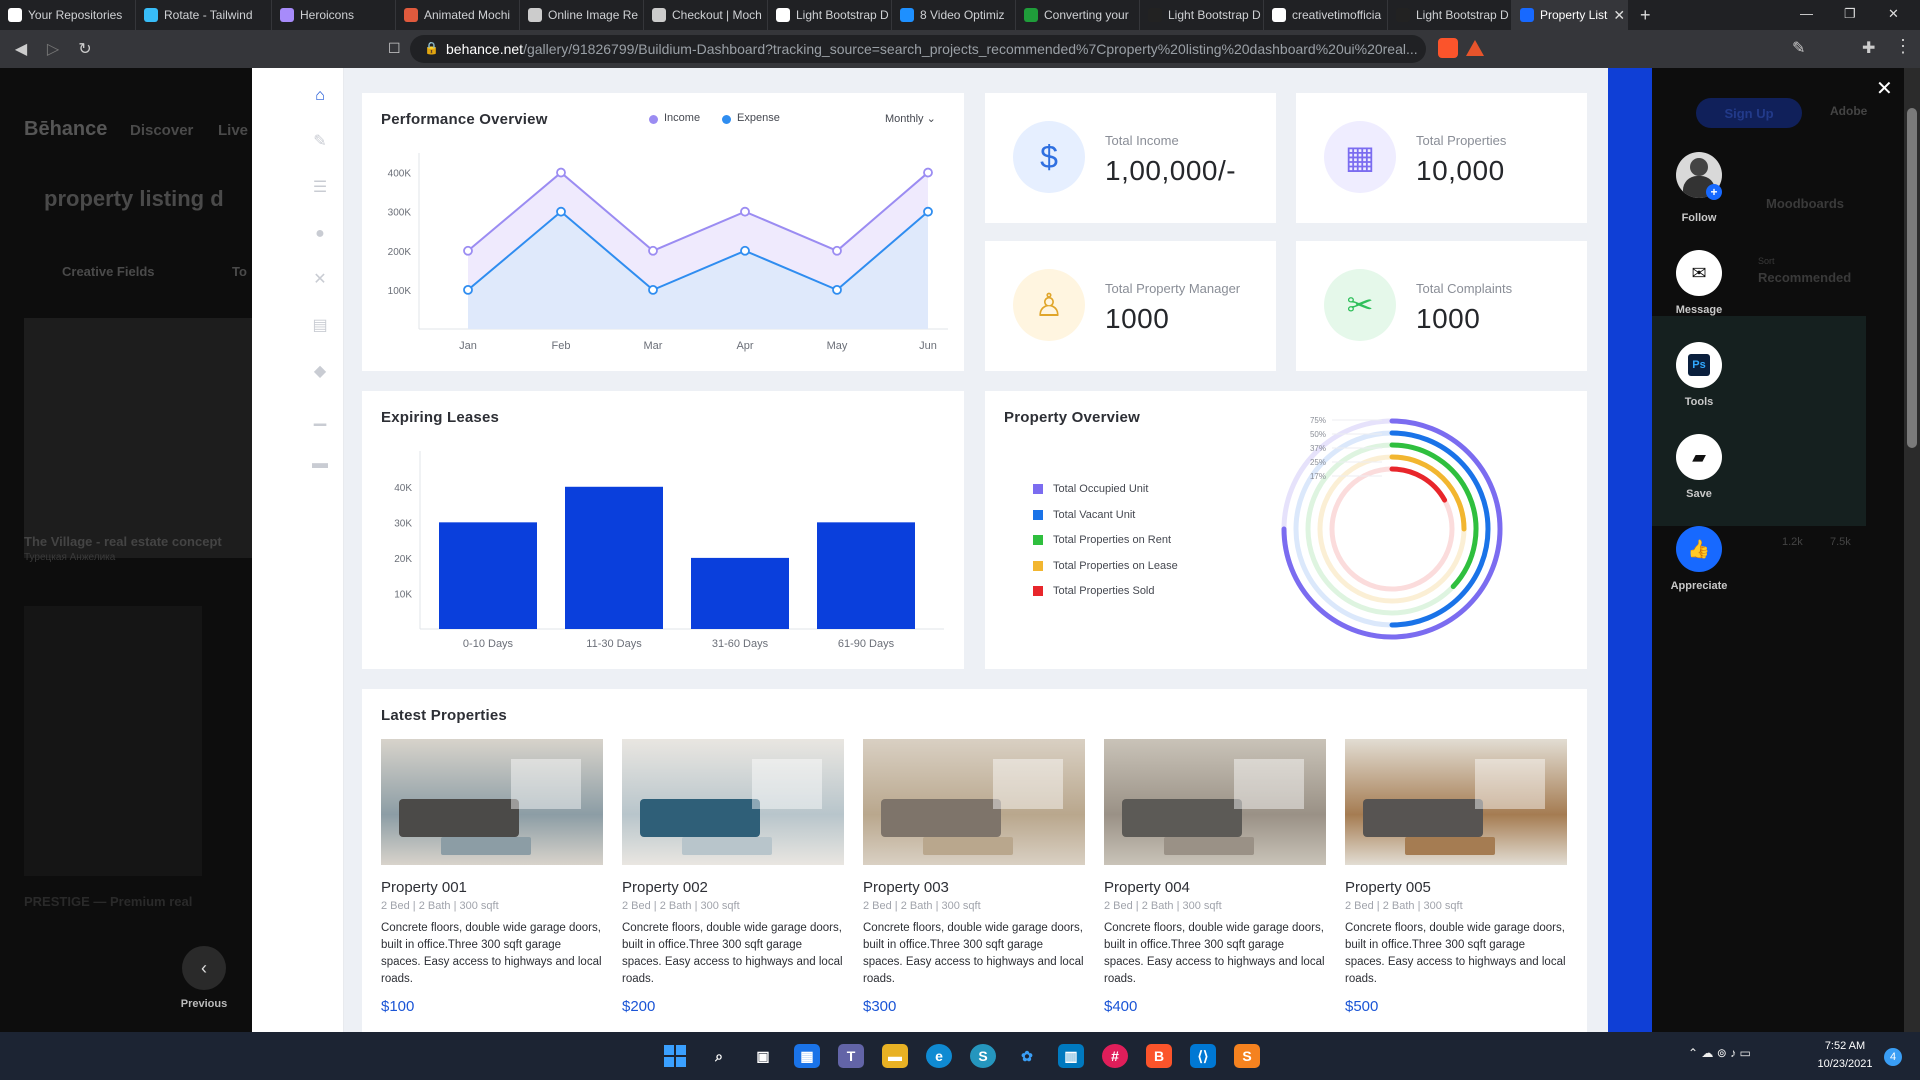 The height and width of the screenshot is (1080, 1920). I want to click on property-name: Property 005, so click(1456, 887).